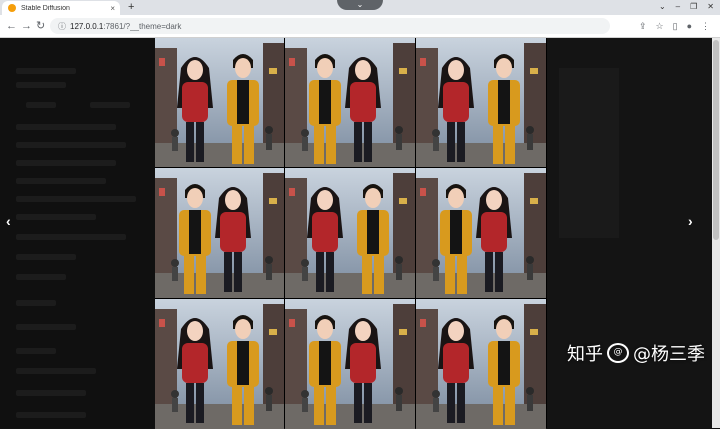  Describe the element at coordinates (585, 354) in the screenshot. I see `watermark-site: 知乎` at that location.